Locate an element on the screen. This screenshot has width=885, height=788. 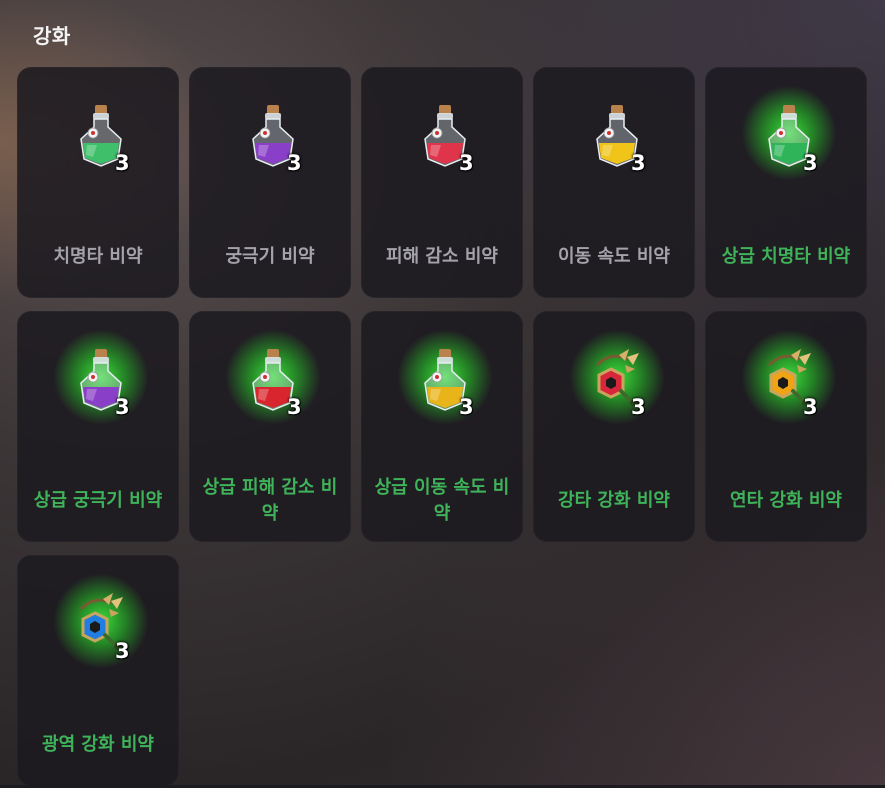
item-label: 피해 감소 비약 is located at coordinates (442, 256).